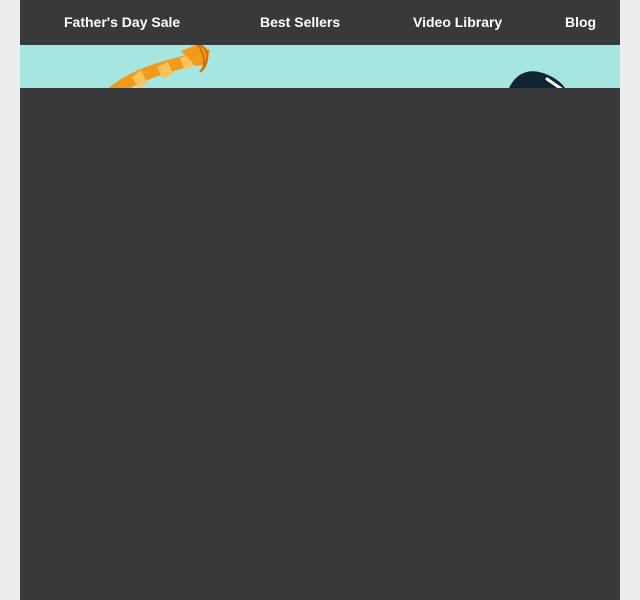 The height and width of the screenshot is (600, 640). What do you see at coordinates (300, 22) in the screenshot?
I see `nav-link-best-sellers: Best Sellers` at bounding box center [300, 22].